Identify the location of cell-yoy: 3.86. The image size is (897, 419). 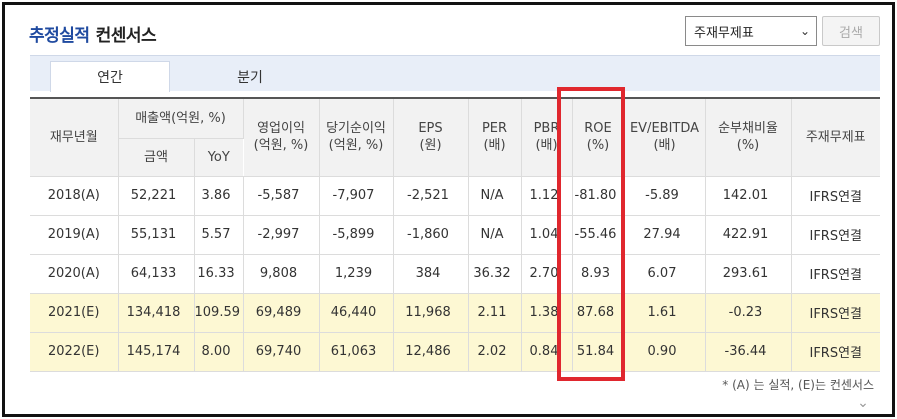
(219, 196).